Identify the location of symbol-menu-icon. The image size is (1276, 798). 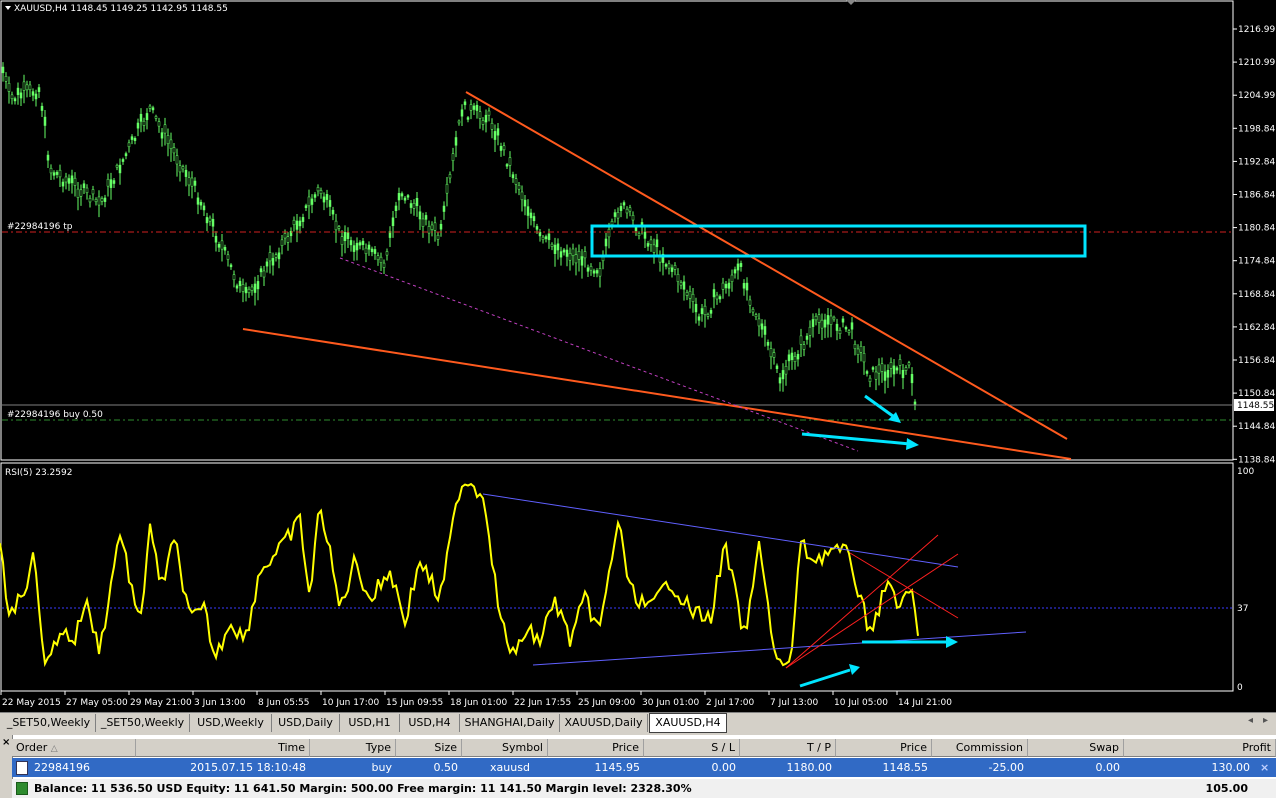
(8, 8).